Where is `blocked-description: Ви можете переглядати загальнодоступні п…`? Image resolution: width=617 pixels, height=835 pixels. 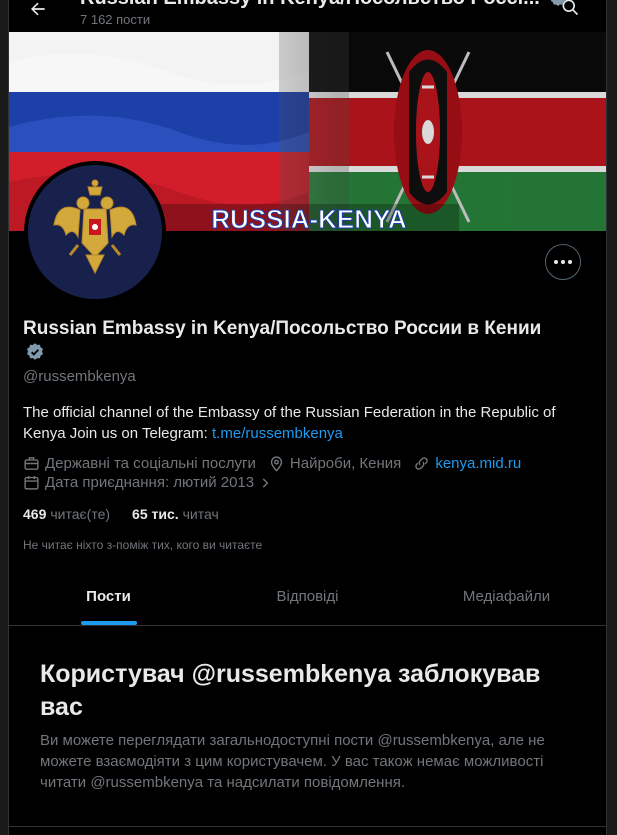
blocked-description: Ви можете переглядати загальнодоступні п… is located at coordinates (292, 761).